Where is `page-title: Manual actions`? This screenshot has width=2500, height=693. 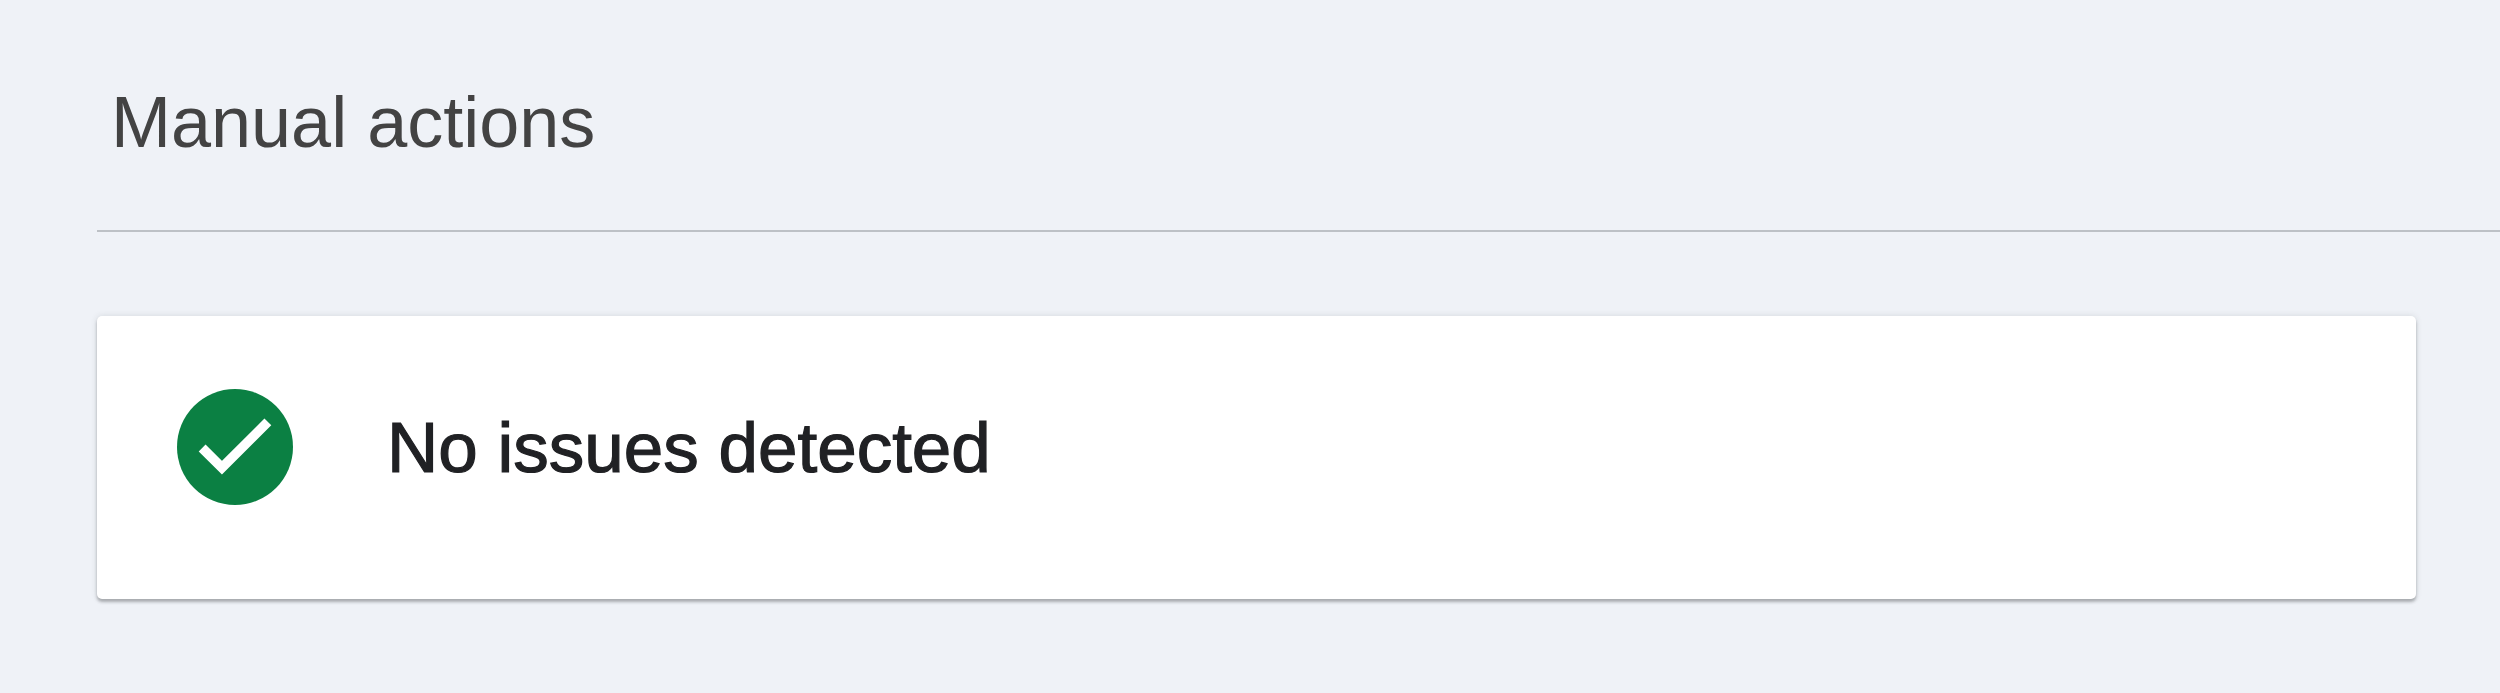
page-title: Manual actions is located at coordinates (353, 122).